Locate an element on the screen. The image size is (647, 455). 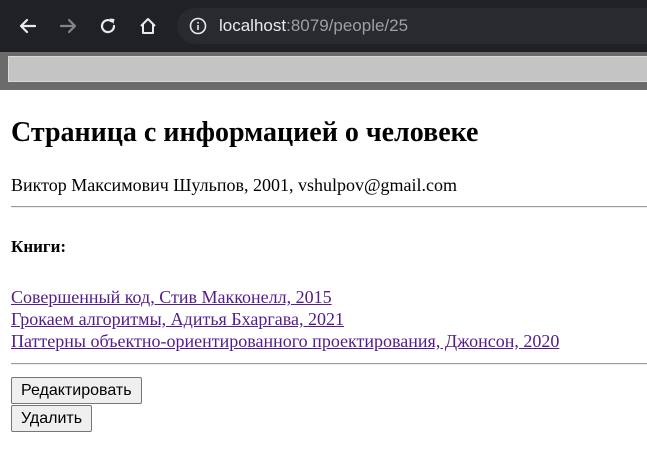
edit-button: Редактировать is located at coordinates (76, 390).